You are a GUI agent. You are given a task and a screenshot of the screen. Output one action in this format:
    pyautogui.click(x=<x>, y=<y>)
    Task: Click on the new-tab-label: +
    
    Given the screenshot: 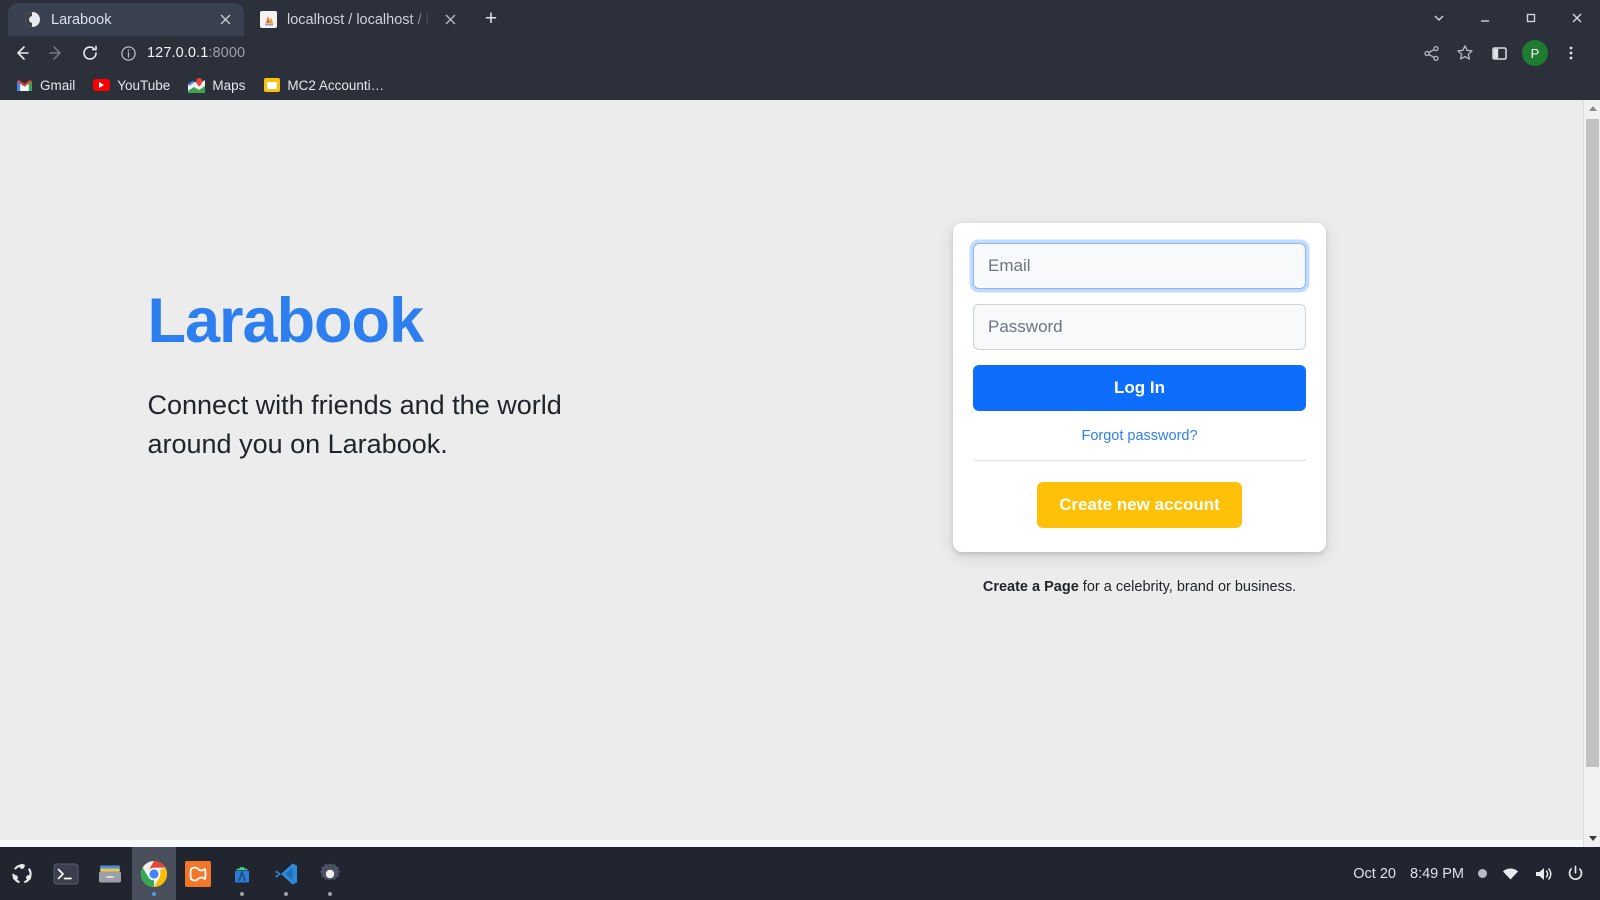 What is the action you would take?
    pyautogui.click(x=491, y=18)
    